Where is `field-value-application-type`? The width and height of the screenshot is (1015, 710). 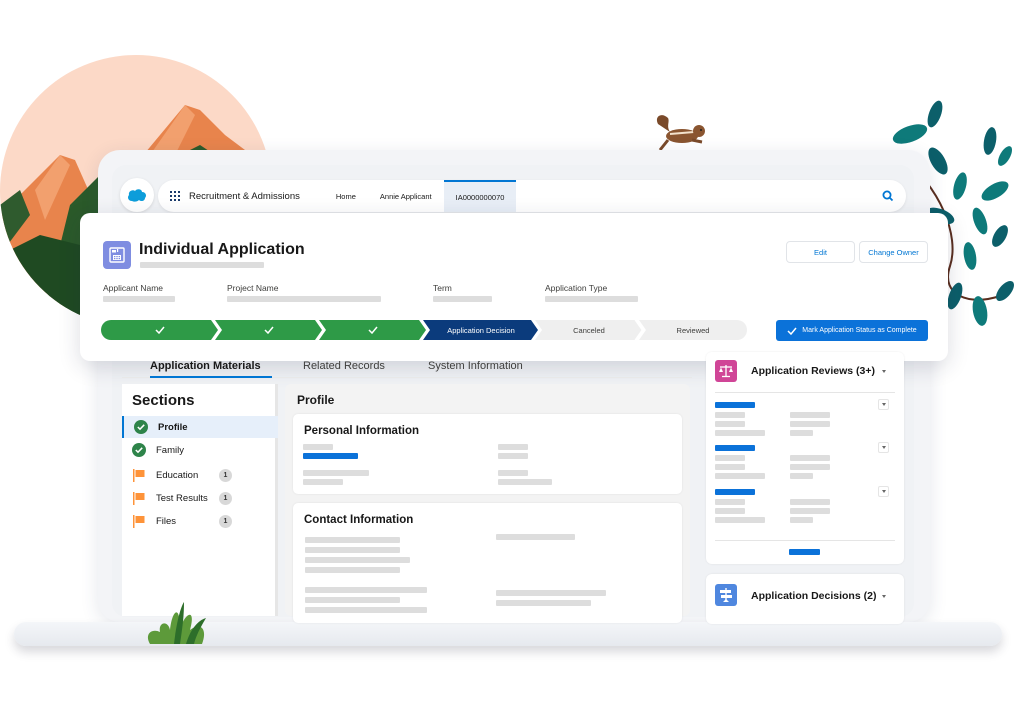
field-value-application-type is located at coordinates (591, 299).